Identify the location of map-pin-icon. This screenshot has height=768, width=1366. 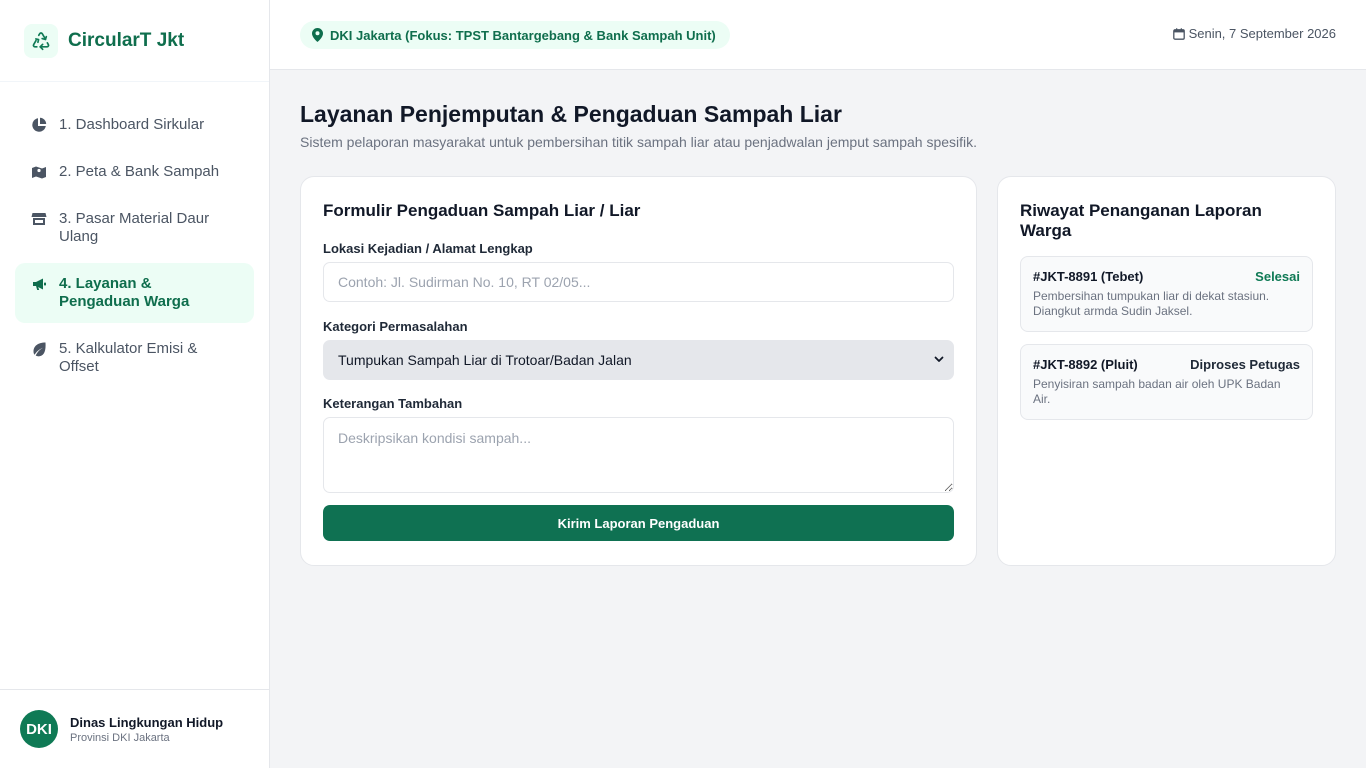
(317, 35).